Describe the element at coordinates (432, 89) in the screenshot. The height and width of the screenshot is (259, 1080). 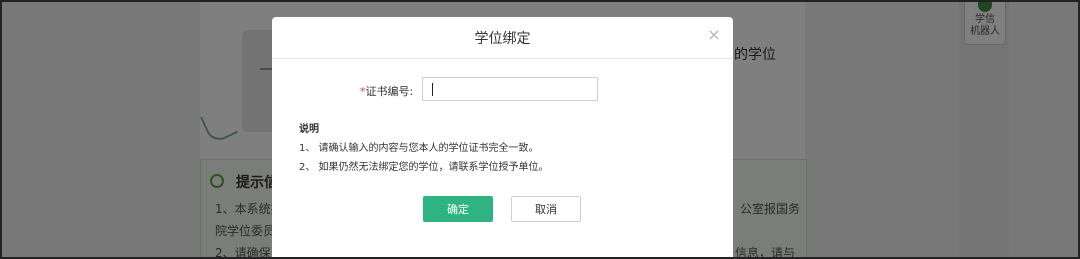
I see `text-caret` at that location.